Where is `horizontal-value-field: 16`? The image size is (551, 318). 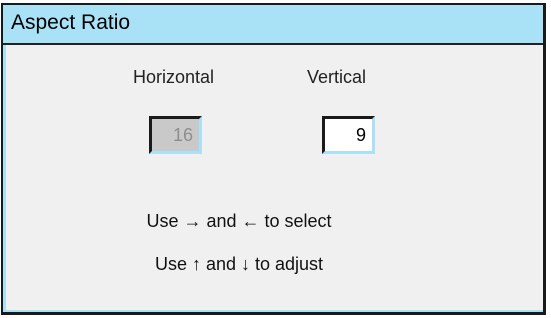 horizontal-value-field: 16 is located at coordinates (175, 135).